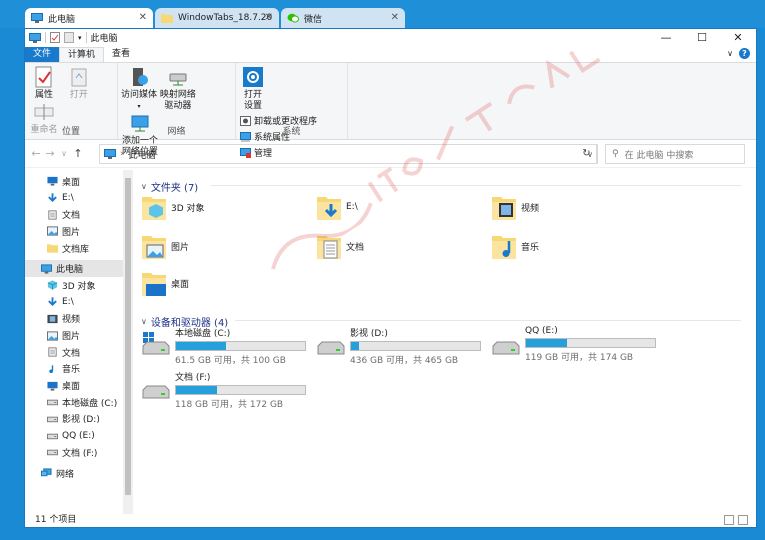 The image size is (765, 540). What do you see at coordinates (37, 18) in the screenshot?
I see `computer-icon` at bounding box center [37, 18].